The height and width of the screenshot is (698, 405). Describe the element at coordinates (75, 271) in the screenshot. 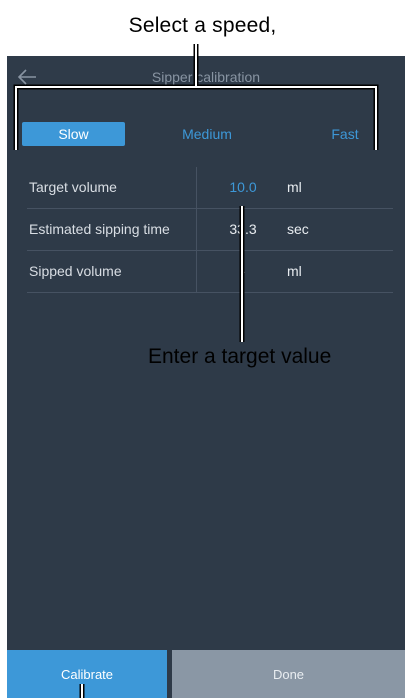

I see `sipped-volume-label: Sipped volume` at that location.